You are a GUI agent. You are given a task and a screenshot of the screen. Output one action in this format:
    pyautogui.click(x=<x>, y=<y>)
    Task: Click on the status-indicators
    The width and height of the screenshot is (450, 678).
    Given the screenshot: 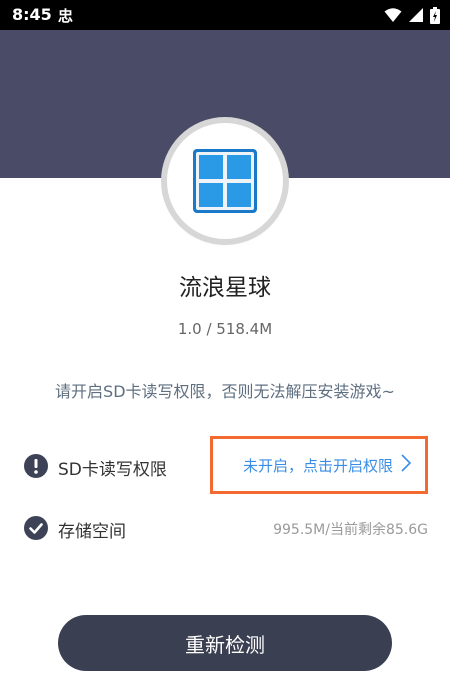 What is the action you would take?
    pyautogui.click(x=412, y=15)
    